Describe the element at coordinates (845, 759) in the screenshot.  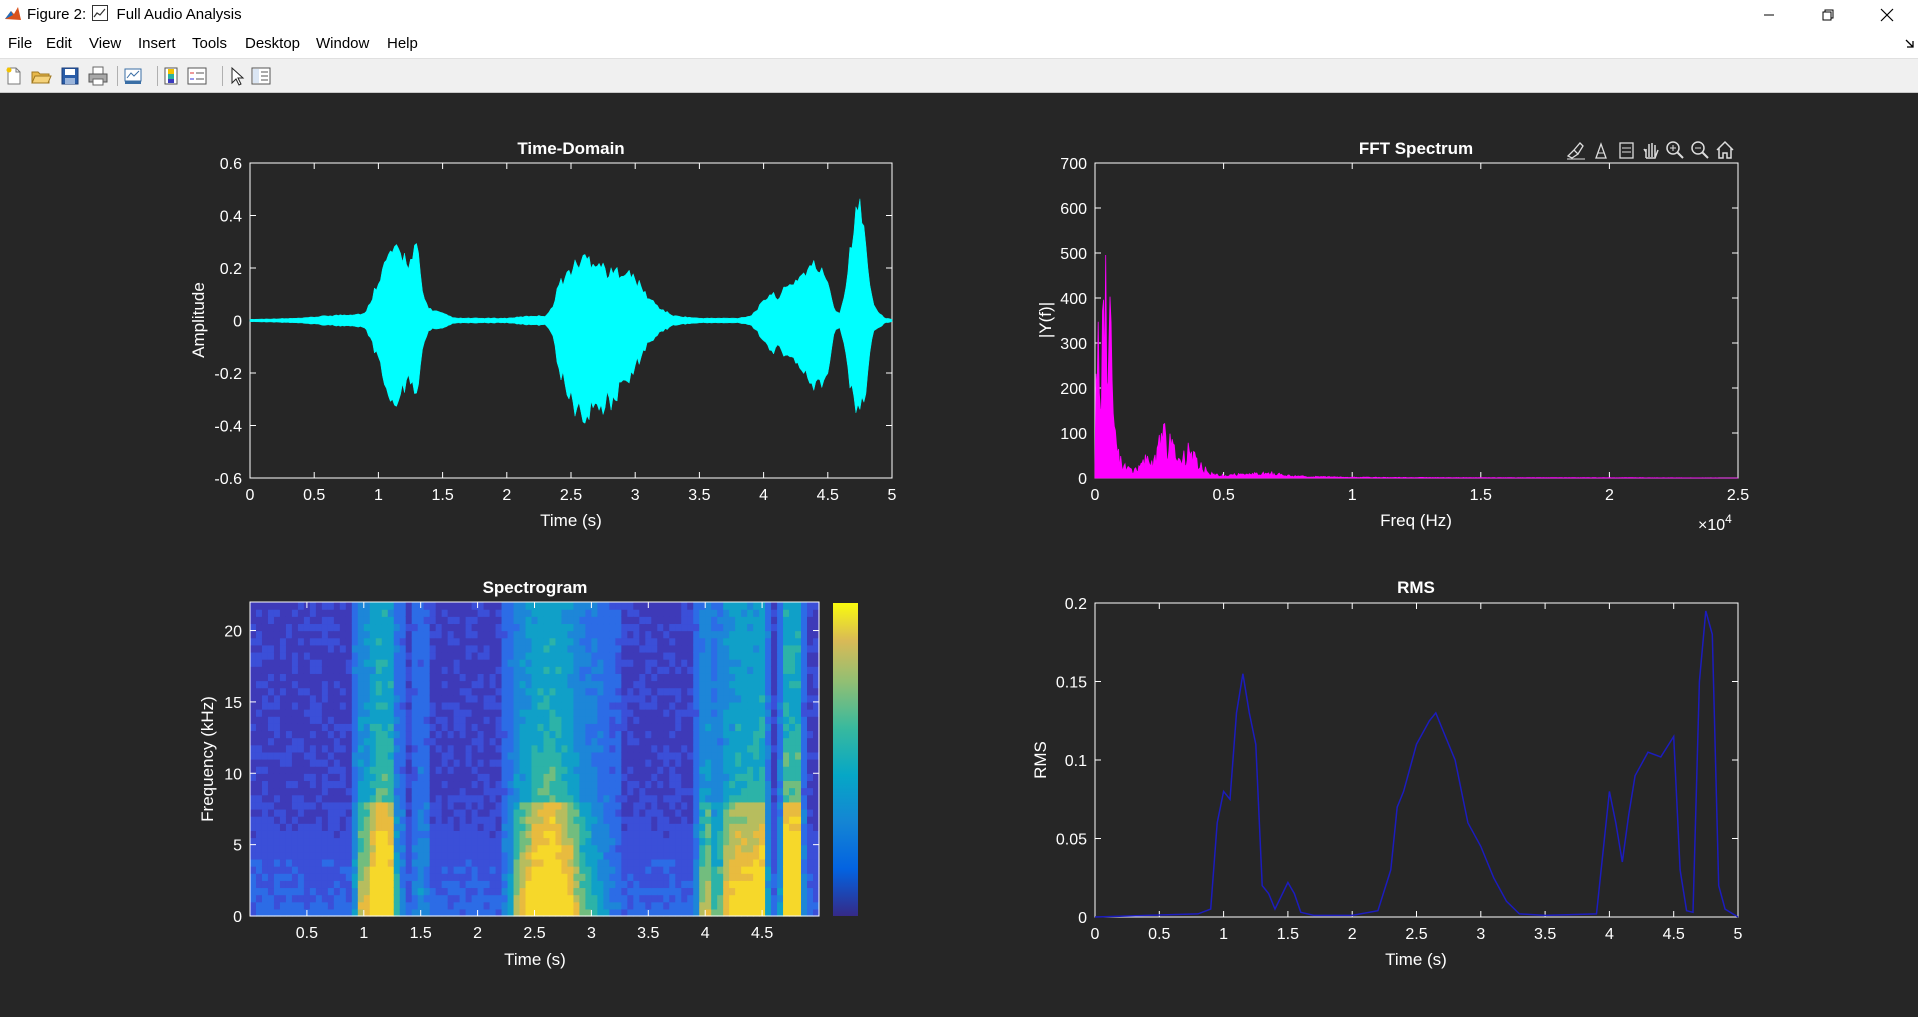
I see `colorbar` at that location.